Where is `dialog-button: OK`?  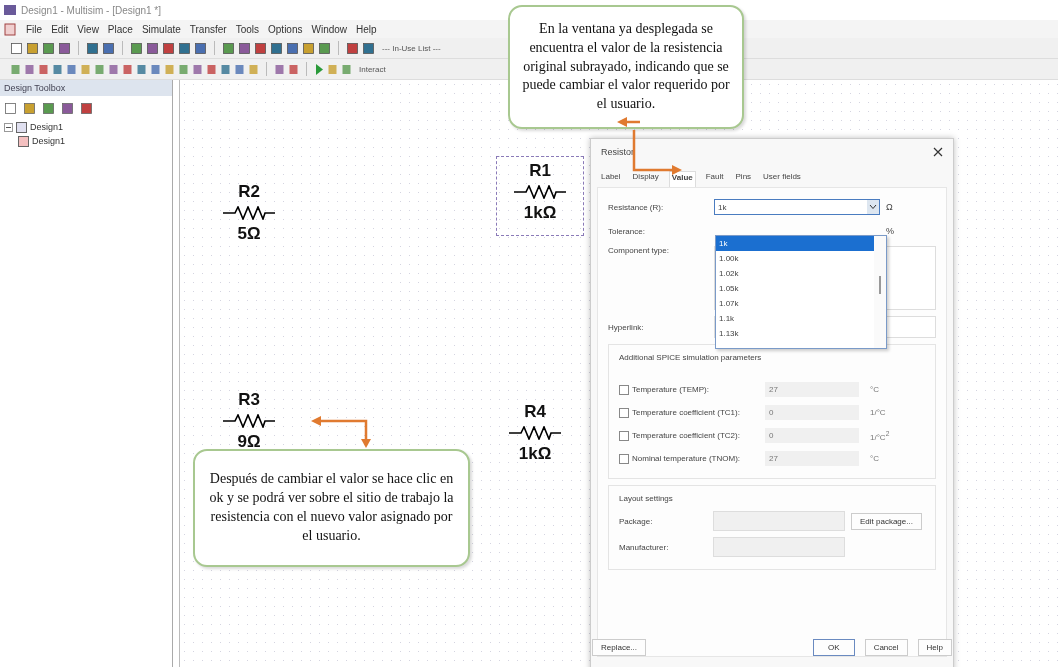
dialog-button: OK is located at coordinates (834, 647).